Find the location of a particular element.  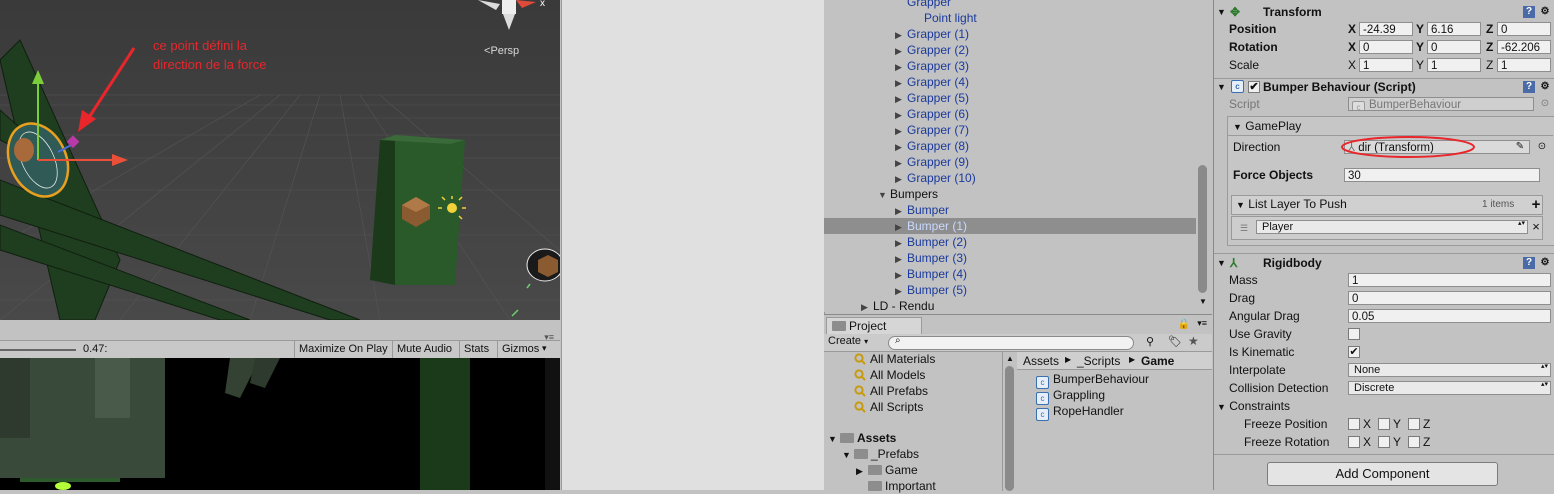

freeze-position-z-checkbox is located at coordinates (1414, 424).